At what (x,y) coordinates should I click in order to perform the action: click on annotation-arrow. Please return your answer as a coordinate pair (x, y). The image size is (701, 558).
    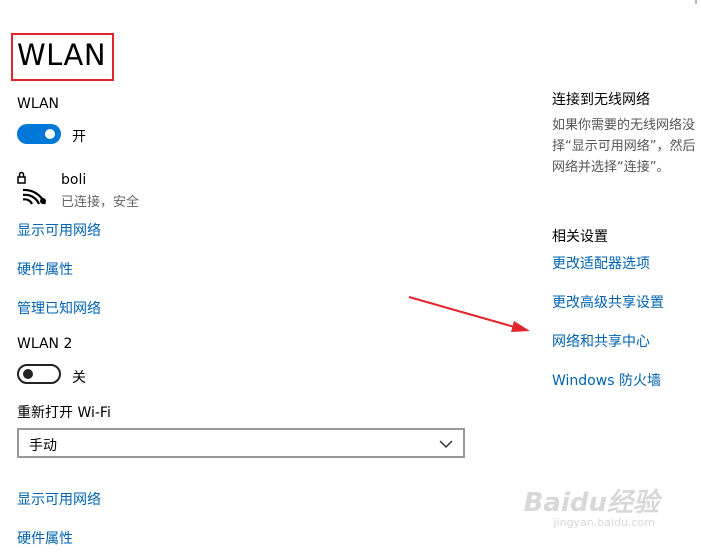
    Looking at the image, I should click on (469, 314).